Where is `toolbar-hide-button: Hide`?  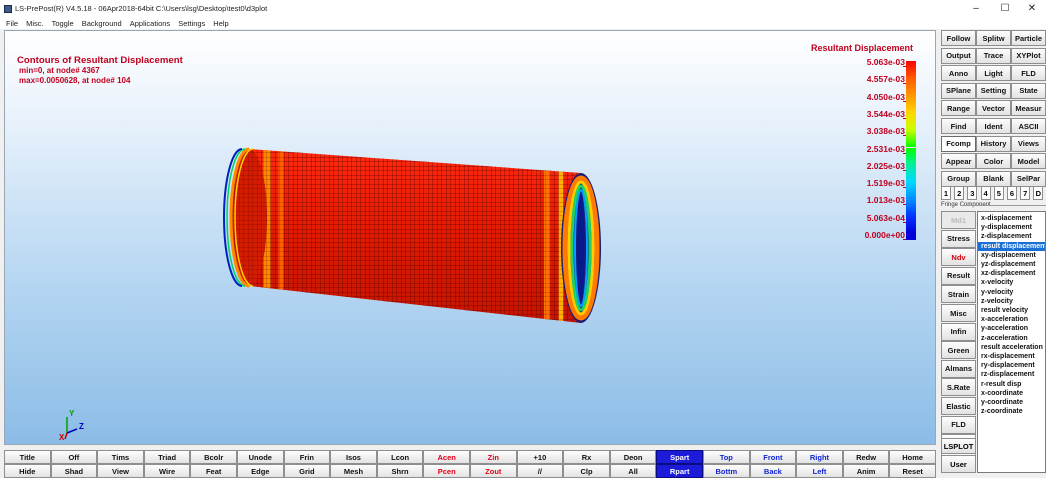
toolbar-hide-button: Hide is located at coordinates (27, 471).